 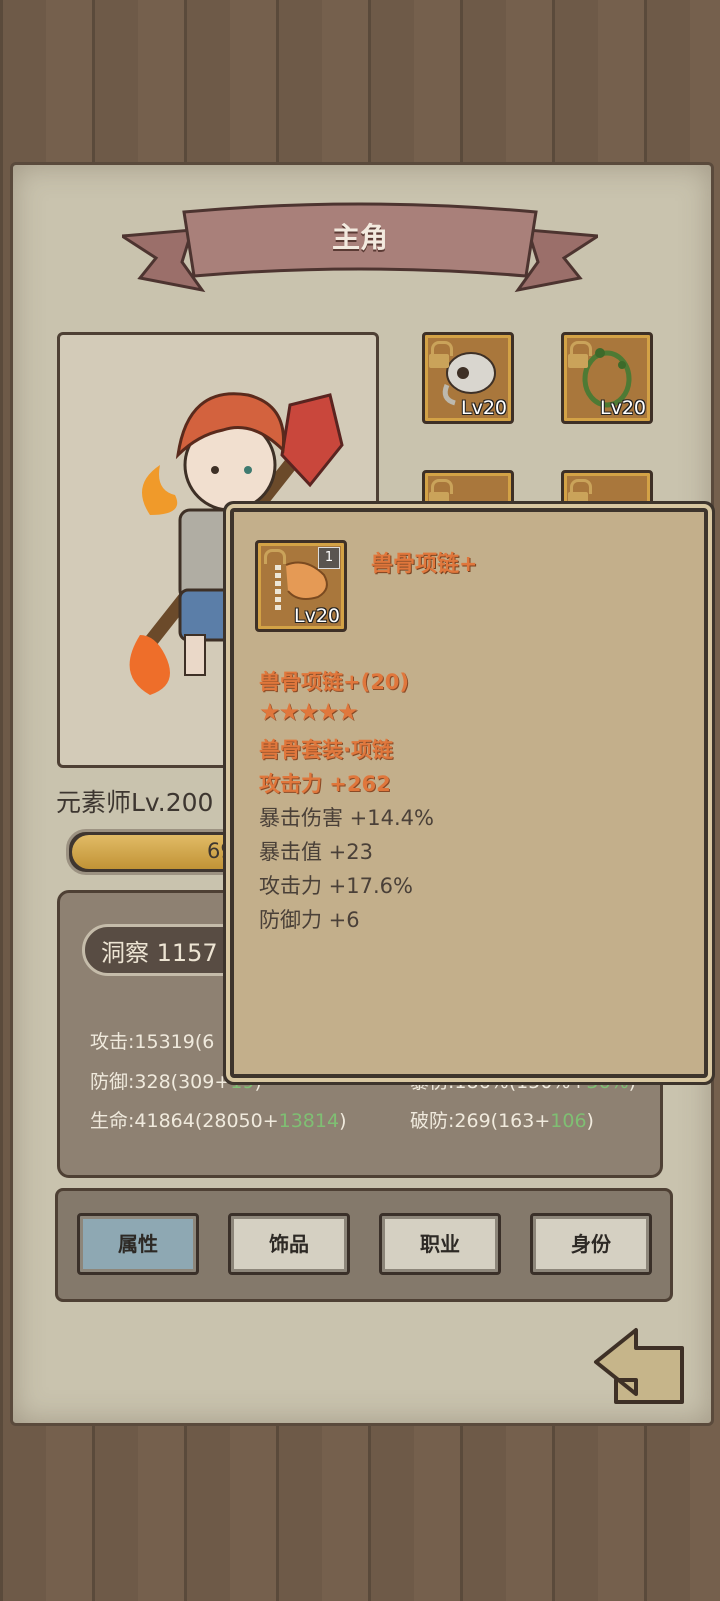 What do you see at coordinates (309, 712) in the screenshot?
I see `item-stars: ★★★★★` at bounding box center [309, 712].